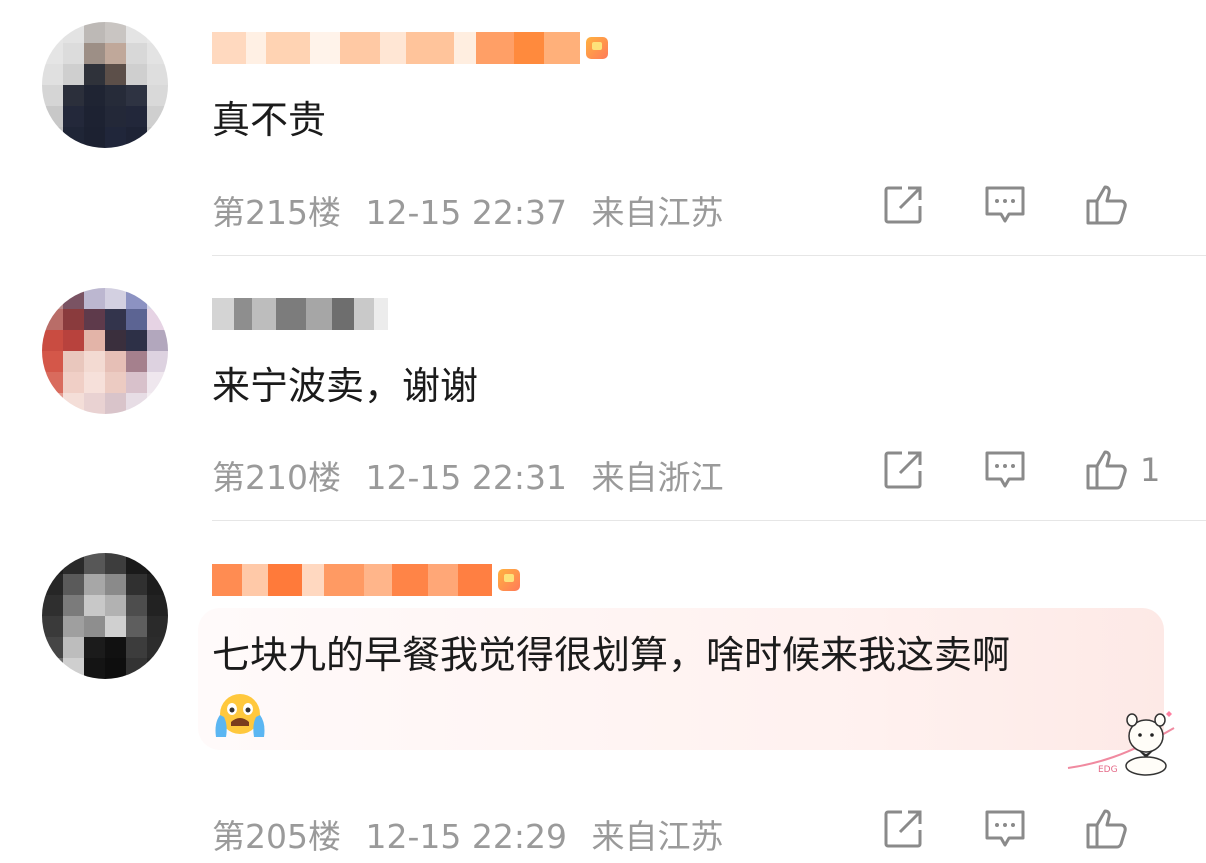  Describe the element at coordinates (657, 477) in the screenshot. I see `comment-location: 来自浙江` at that location.